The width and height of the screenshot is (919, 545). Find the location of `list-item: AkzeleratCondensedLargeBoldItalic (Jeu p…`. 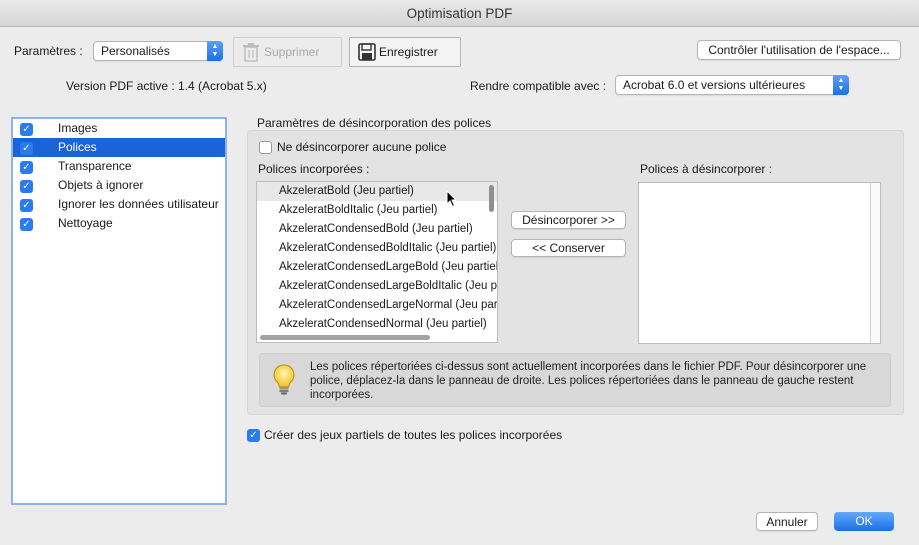

list-item: AkzeleratCondensedLargeBoldItalic (Jeu p… is located at coordinates (377, 286).